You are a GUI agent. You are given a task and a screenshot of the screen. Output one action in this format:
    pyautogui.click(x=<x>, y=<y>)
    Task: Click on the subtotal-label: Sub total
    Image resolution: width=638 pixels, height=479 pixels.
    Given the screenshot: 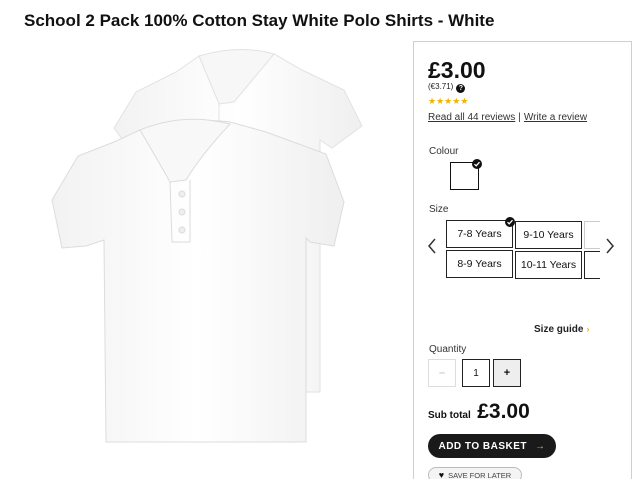 What is the action you would take?
    pyautogui.click(x=449, y=415)
    